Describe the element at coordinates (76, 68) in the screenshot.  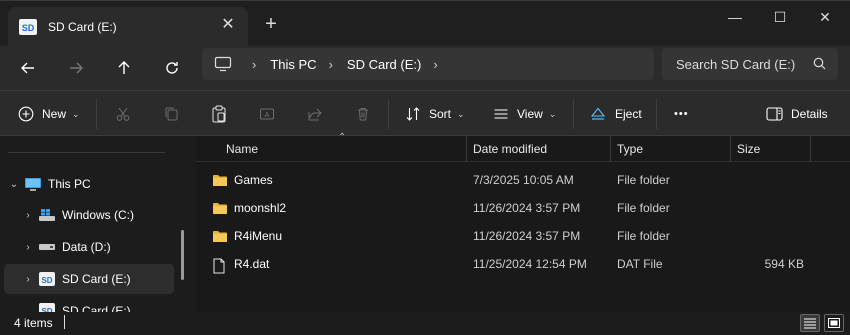
I see `forward-arrow-icon` at that location.